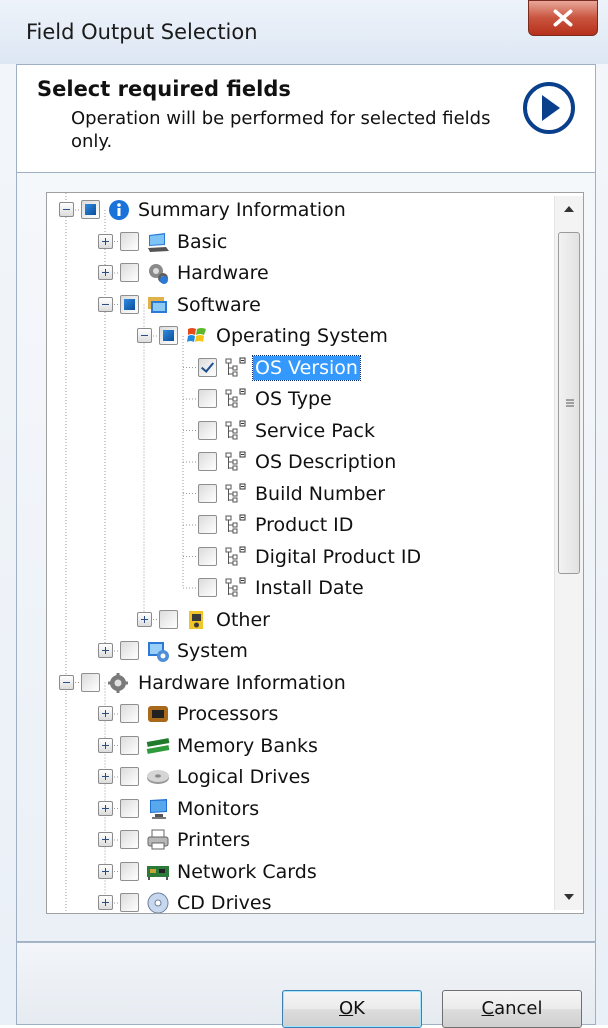  I want to click on tree-node-memory-banks: Memory Banks, so click(299, 746).